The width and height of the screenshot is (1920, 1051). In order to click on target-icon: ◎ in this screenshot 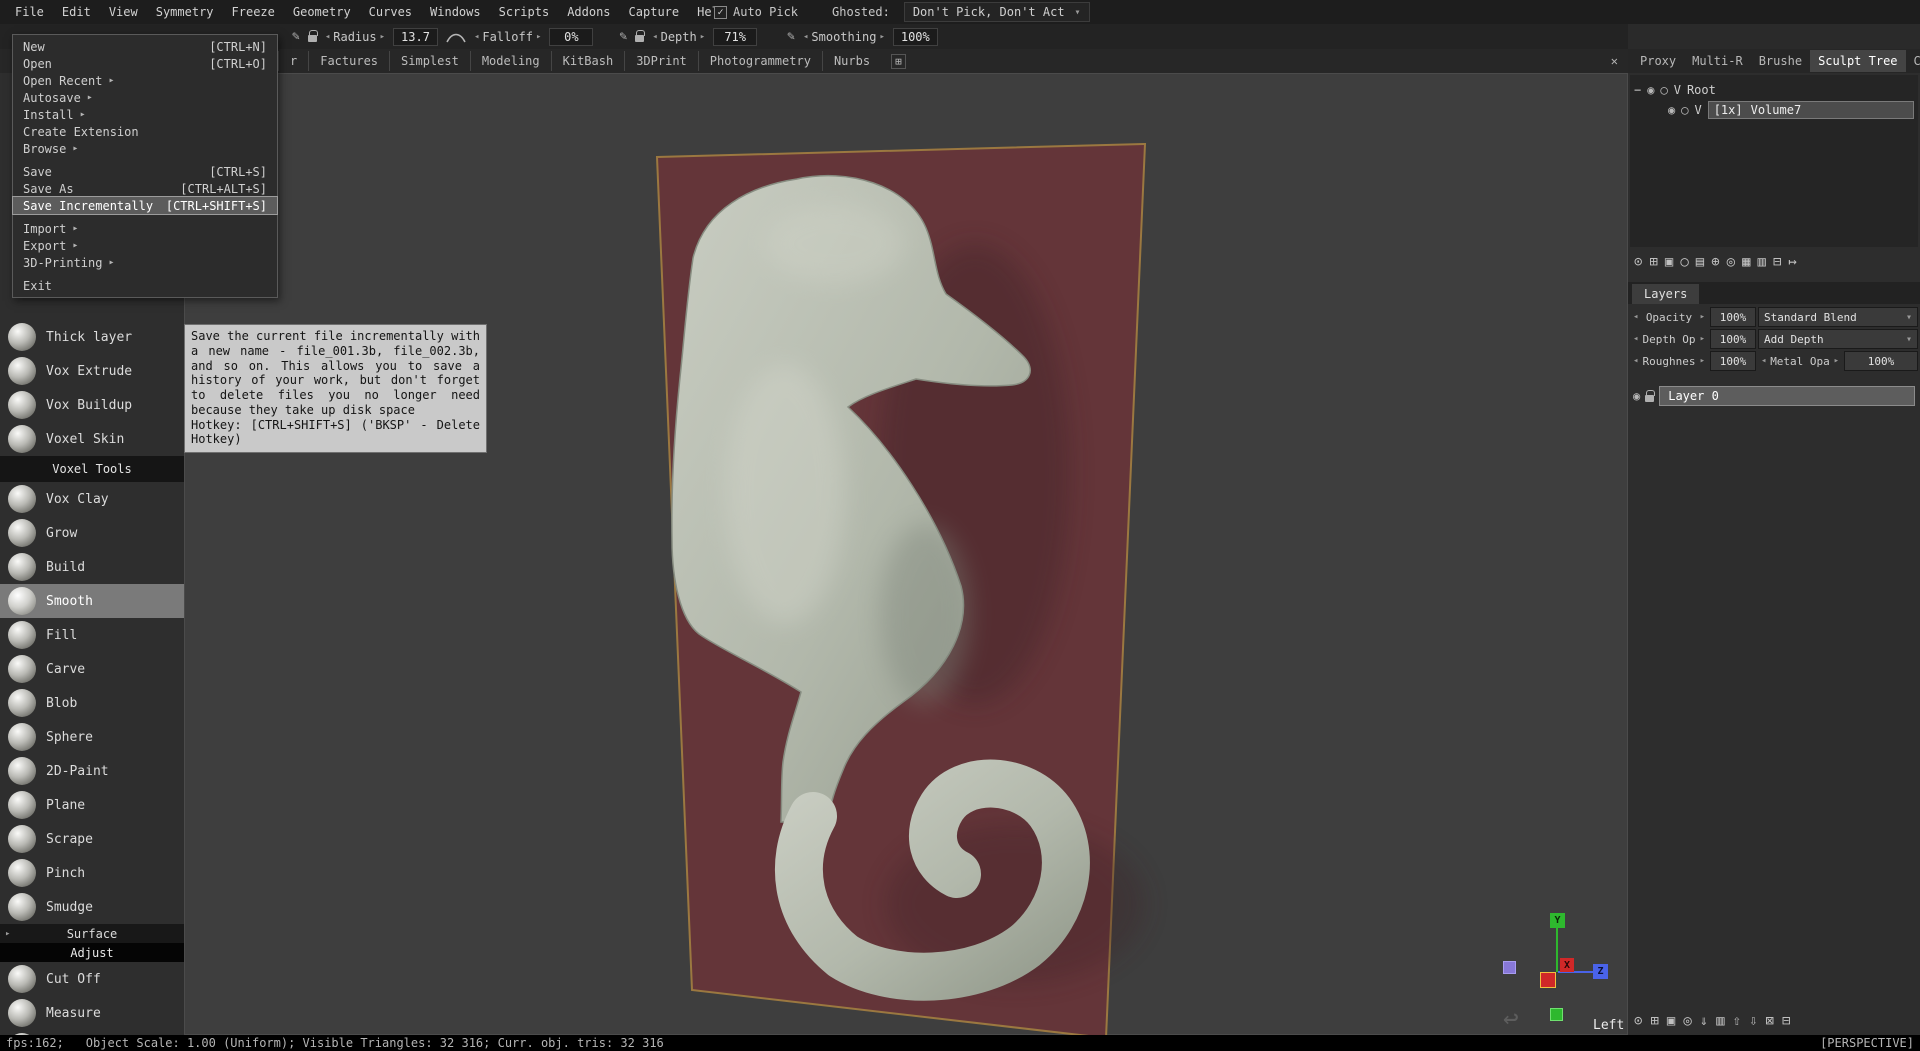, I will do `click(1687, 1021)`.